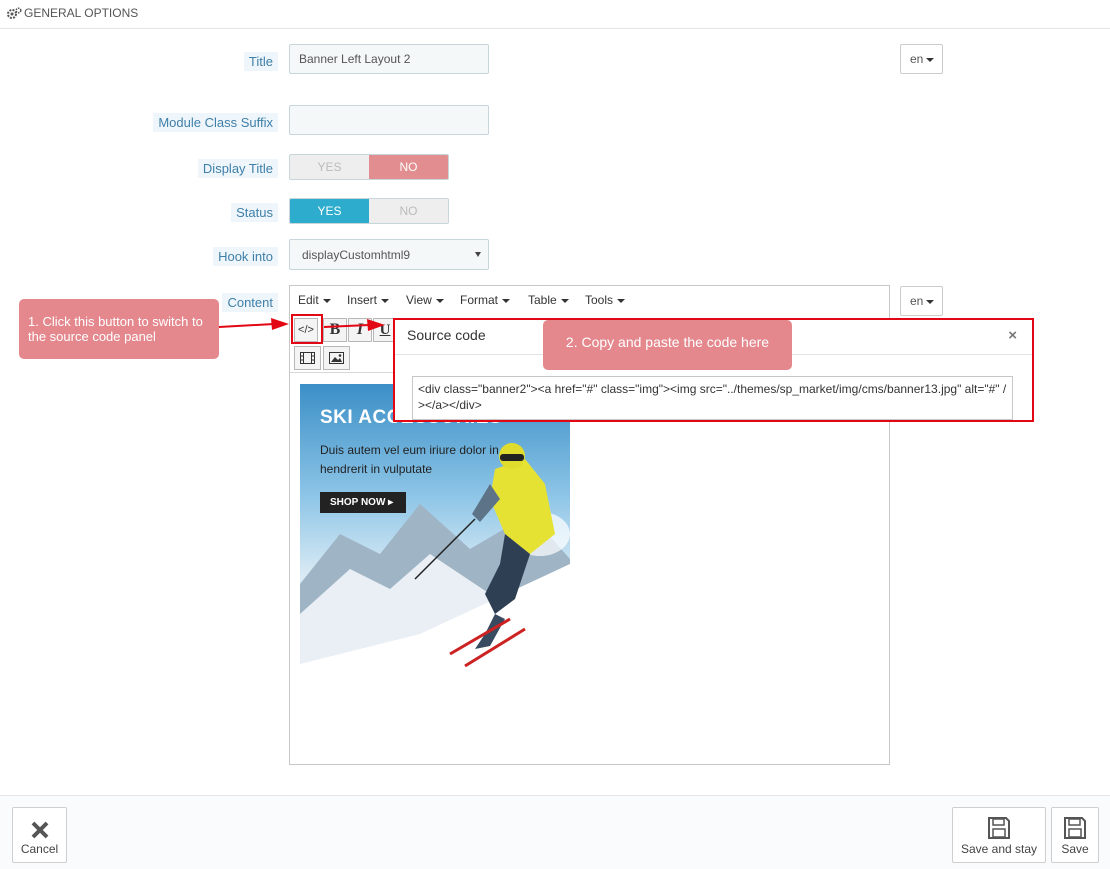 The width and height of the screenshot is (1110, 869). I want to click on source-button-highlight, so click(307, 329).